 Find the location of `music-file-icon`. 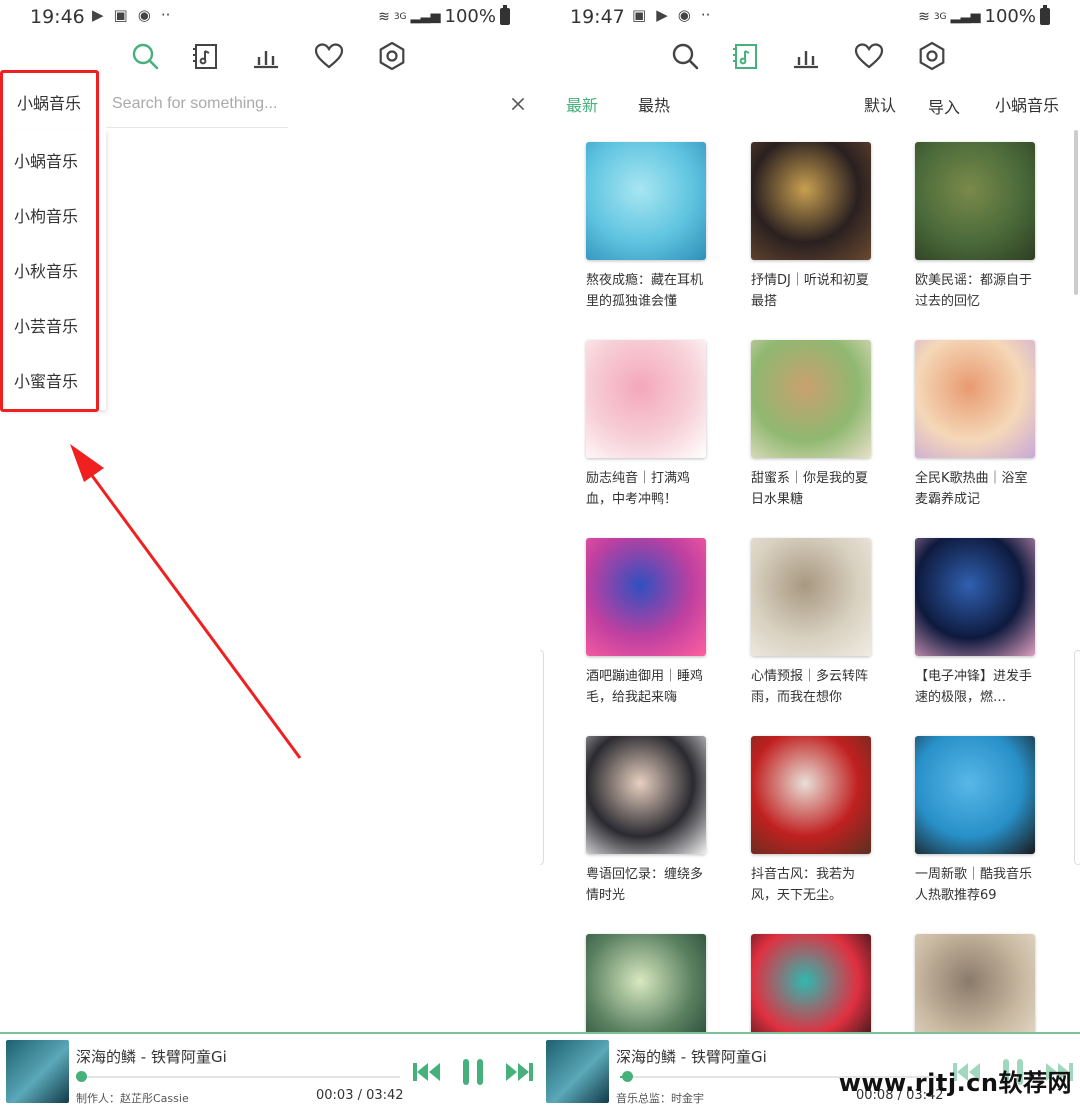

music-file-icon is located at coordinates (205, 56).